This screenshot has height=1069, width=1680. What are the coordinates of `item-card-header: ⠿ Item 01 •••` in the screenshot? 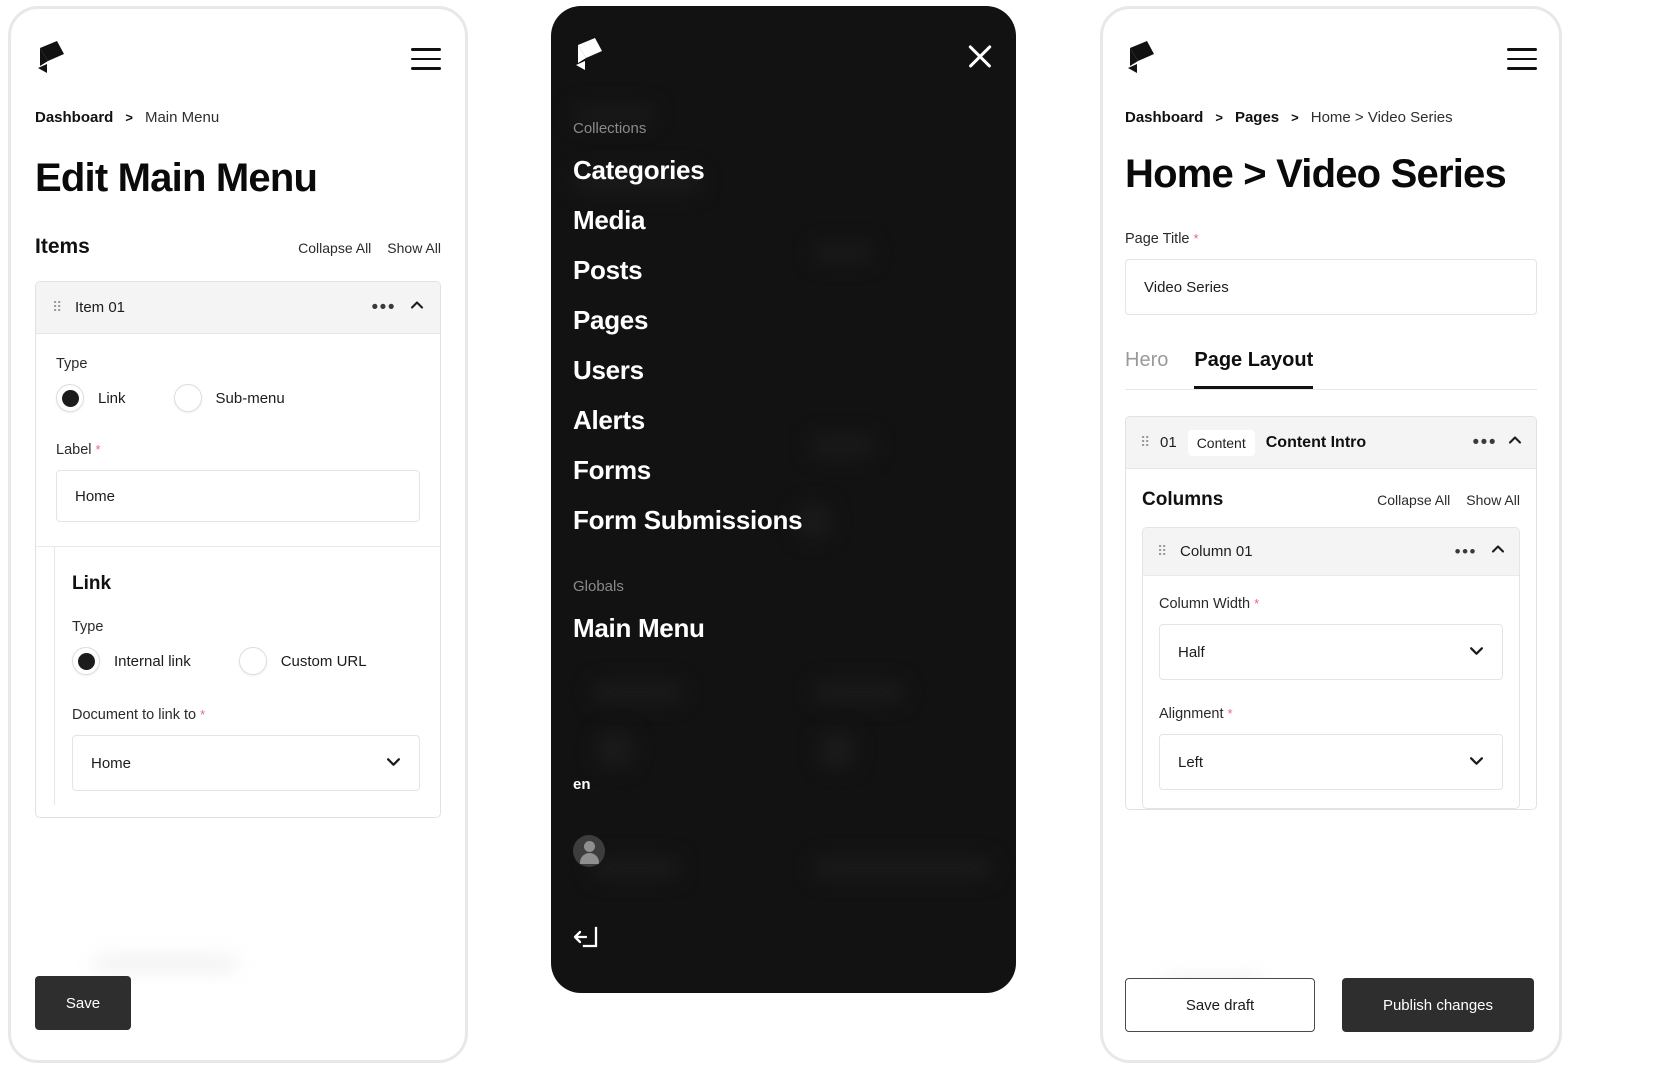 It's located at (238, 308).